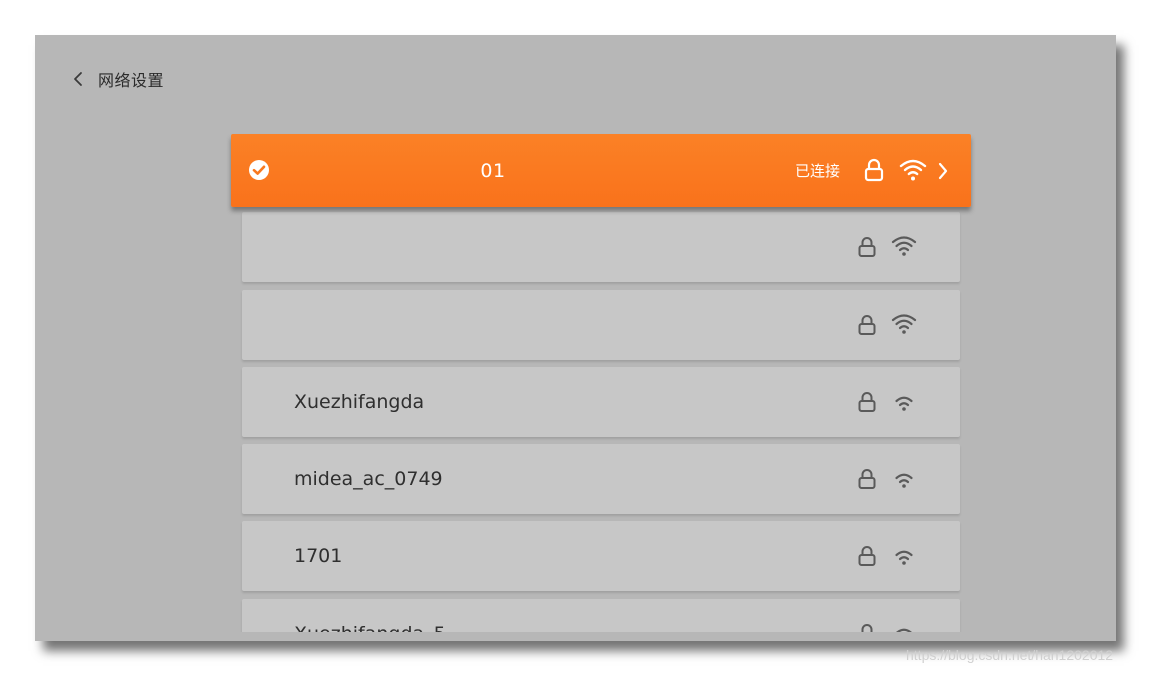 Image resolution: width=1151 pixels, height=676 pixels. Describe the element at coordinates (818, 171) in the screenshot. I see `connection-status: 已连接` at that location.